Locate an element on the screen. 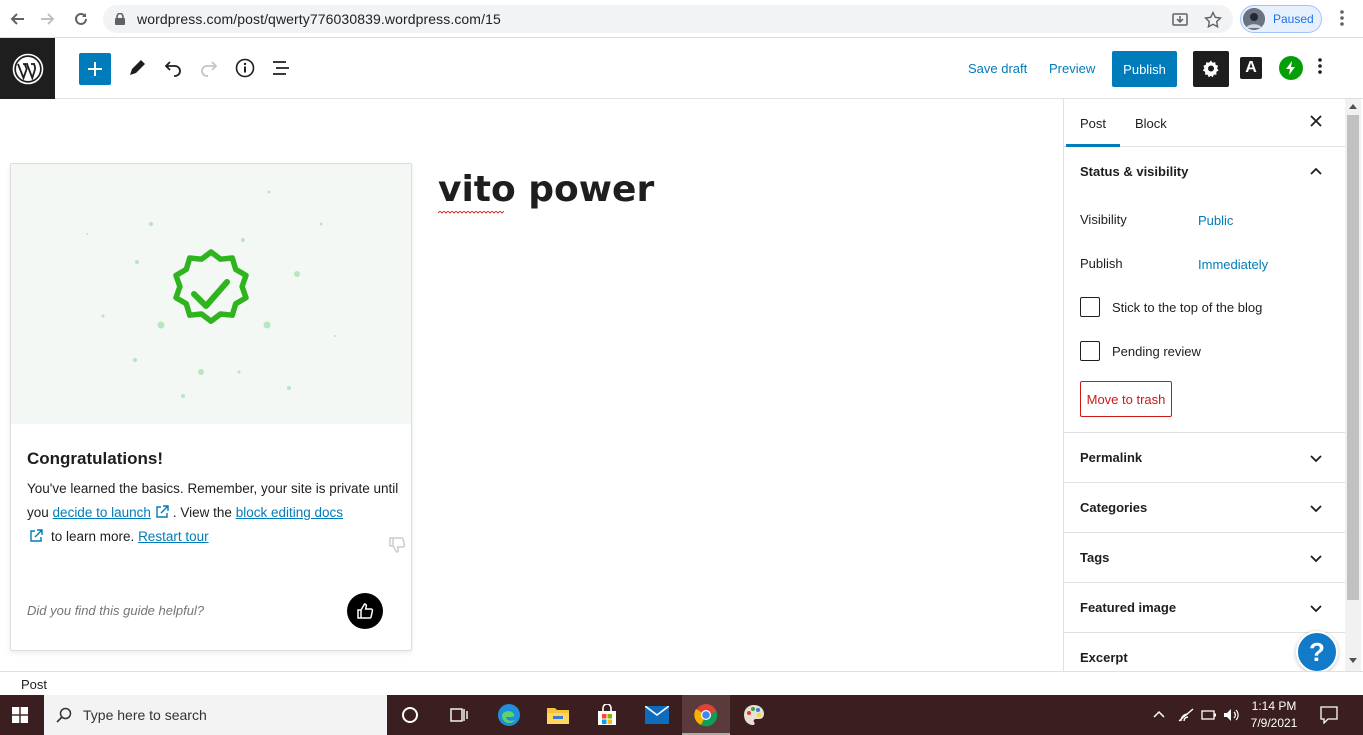 This screenshot has width=1363, height=735. panel-title: Status & visibility is located at coordinates (1134, 171).